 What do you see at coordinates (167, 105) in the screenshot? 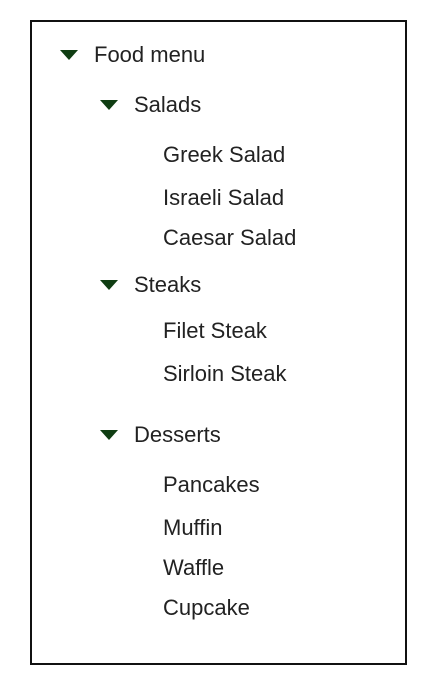
I see `tree-node-salads: Salads` at bounding box center [167, 105].